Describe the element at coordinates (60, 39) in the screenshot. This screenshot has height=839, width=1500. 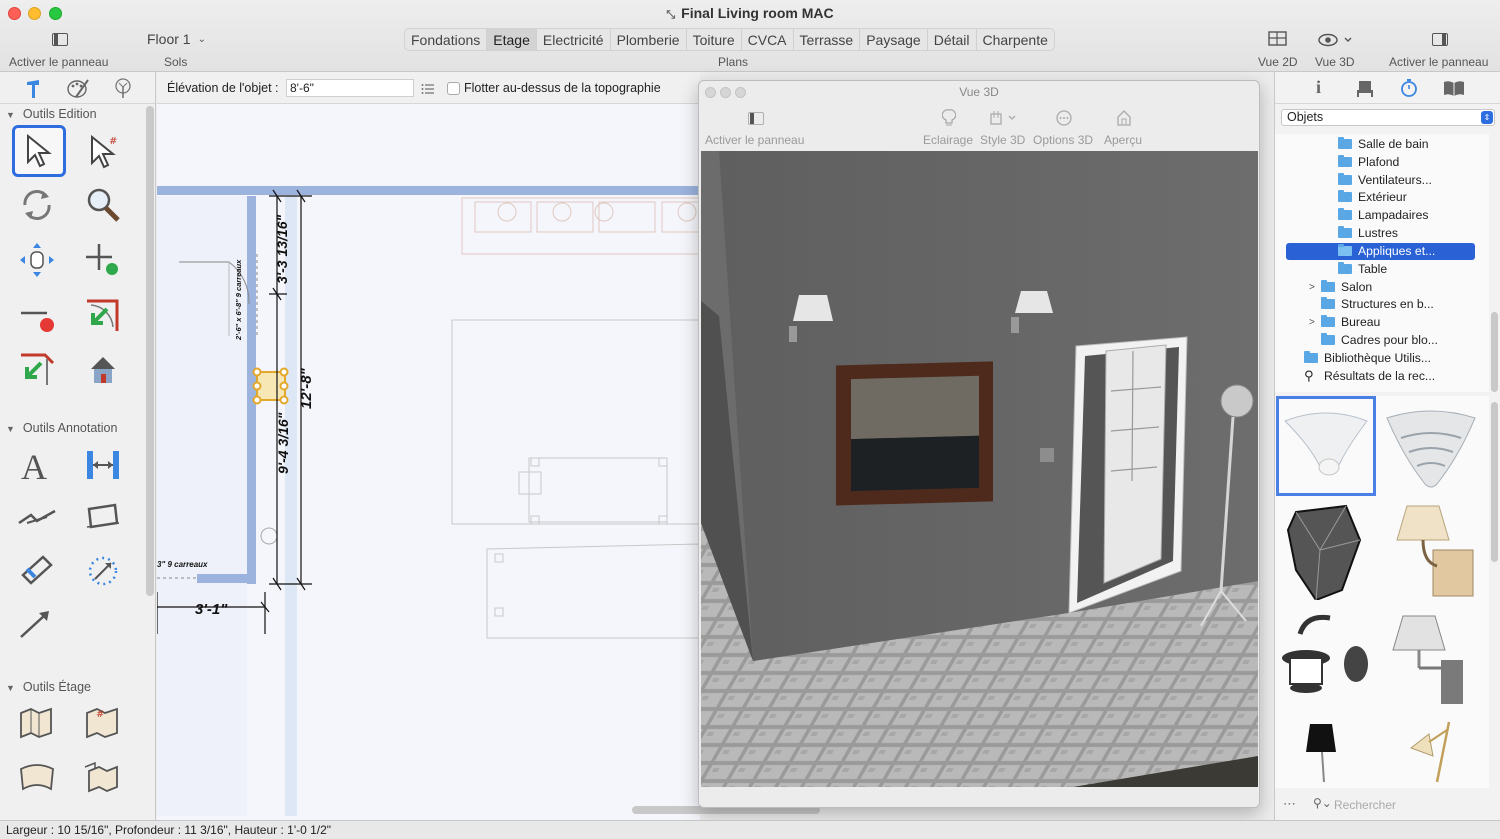
I see `left-panel-toggle-icon` at that location.